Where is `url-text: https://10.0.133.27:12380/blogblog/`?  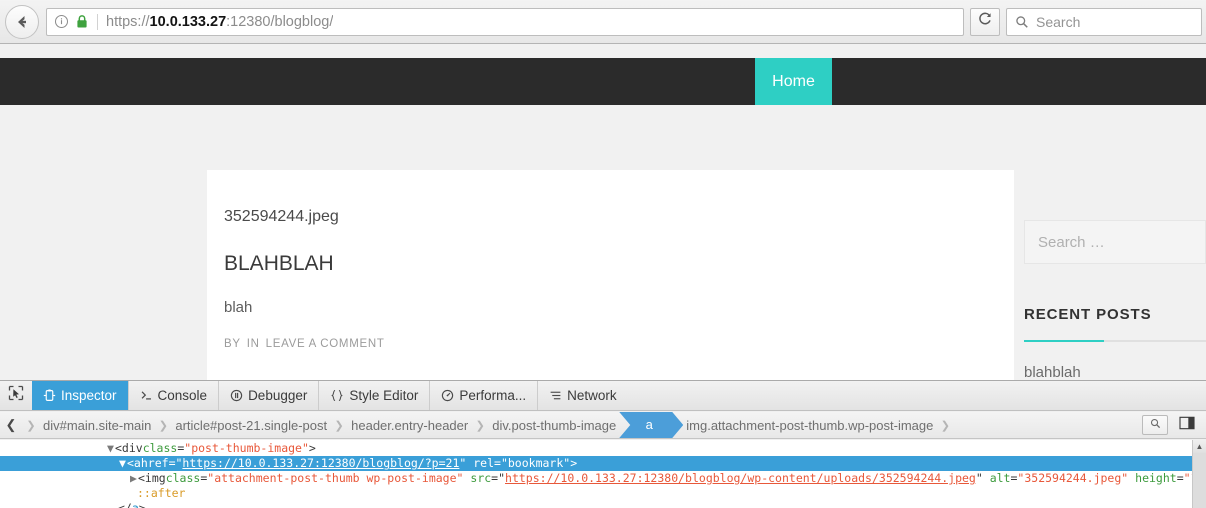 url-text: https://10.0.133.27:12380/blogblog/ is located at coordinates (219, 22).